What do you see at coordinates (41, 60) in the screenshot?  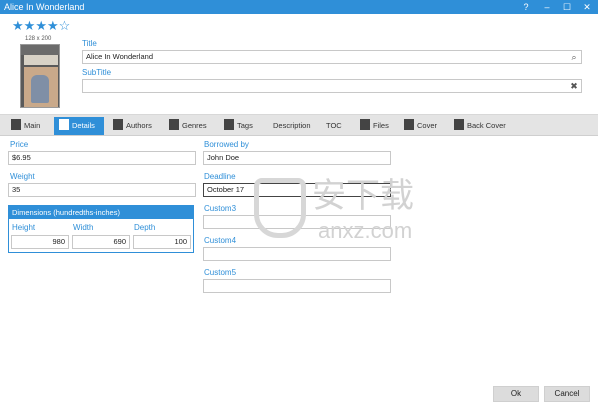 I see `cover-title-band` at bounding box center [41, 60].